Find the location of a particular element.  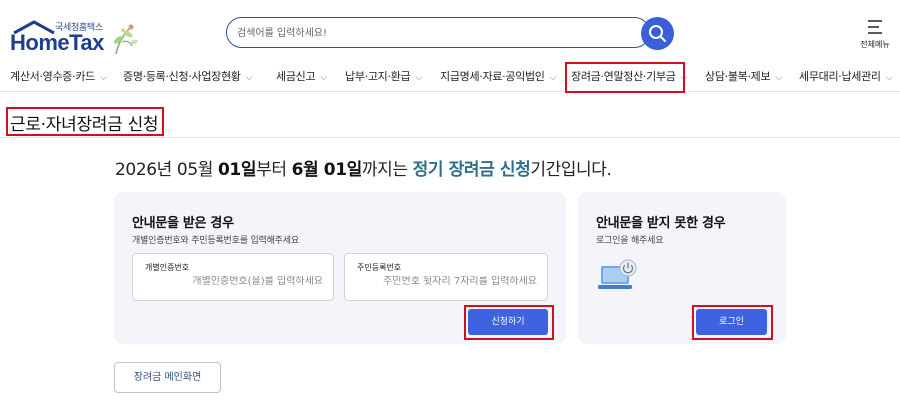

nav-label: 지급명세·자료·공익법인 is located at coordinates (492, 76).